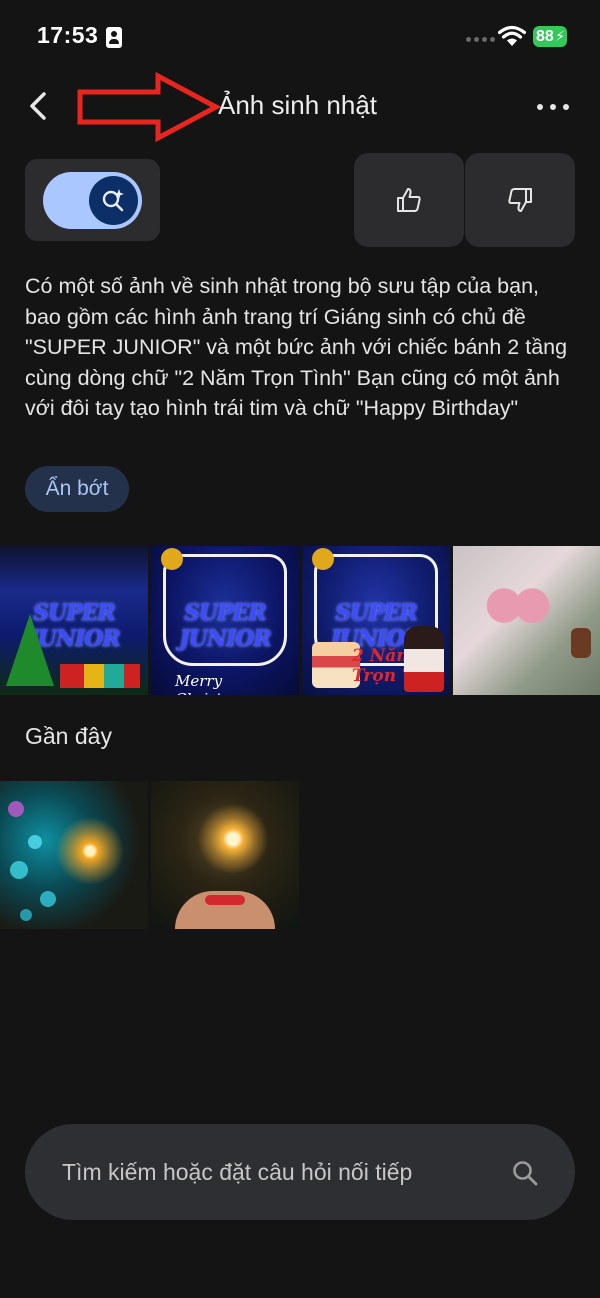 The height and width of the screenshot is (1298, 600). What do you see at coordinates (68, 736) in the screenshot?
I see `recent-section-heading: Gần đây` at bounding box center [68, 736].